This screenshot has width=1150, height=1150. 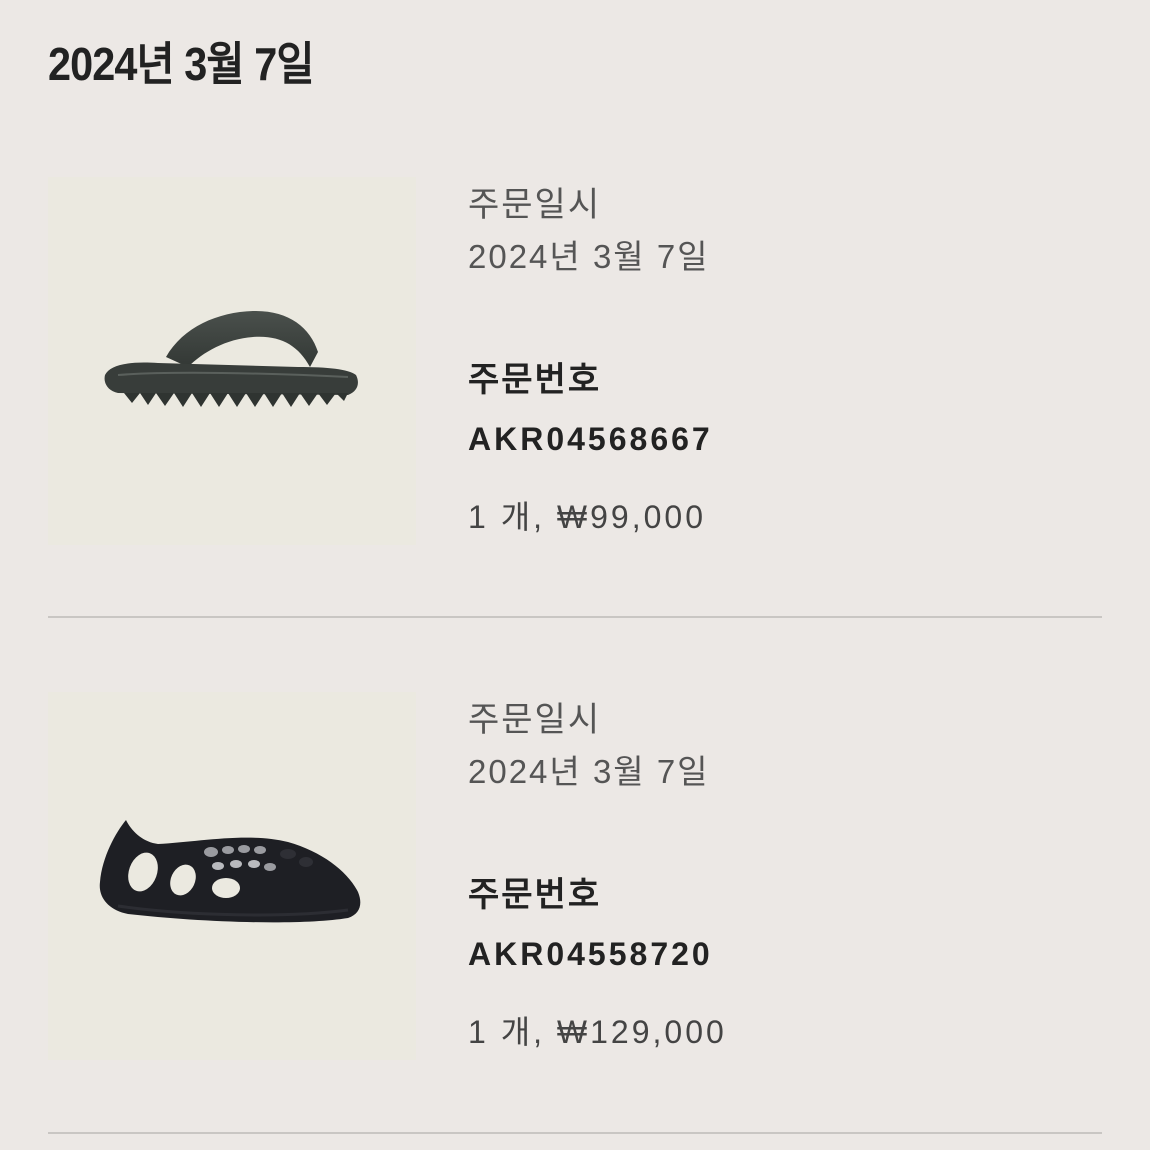 What do you see at coordinates (230, 871) in the screenshot?
I see `foam-runner-shoe-image` at bounding box center [230, 871].